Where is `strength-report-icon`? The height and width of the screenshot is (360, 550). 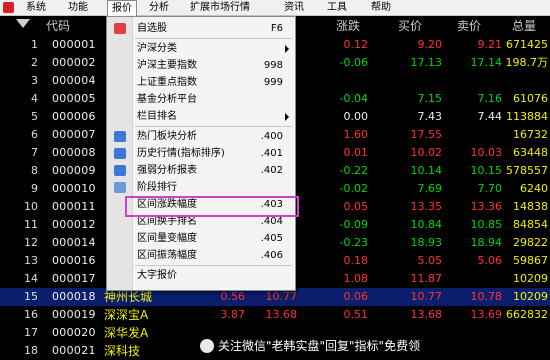 strength-report-icon is located at coordinates (120, 170).